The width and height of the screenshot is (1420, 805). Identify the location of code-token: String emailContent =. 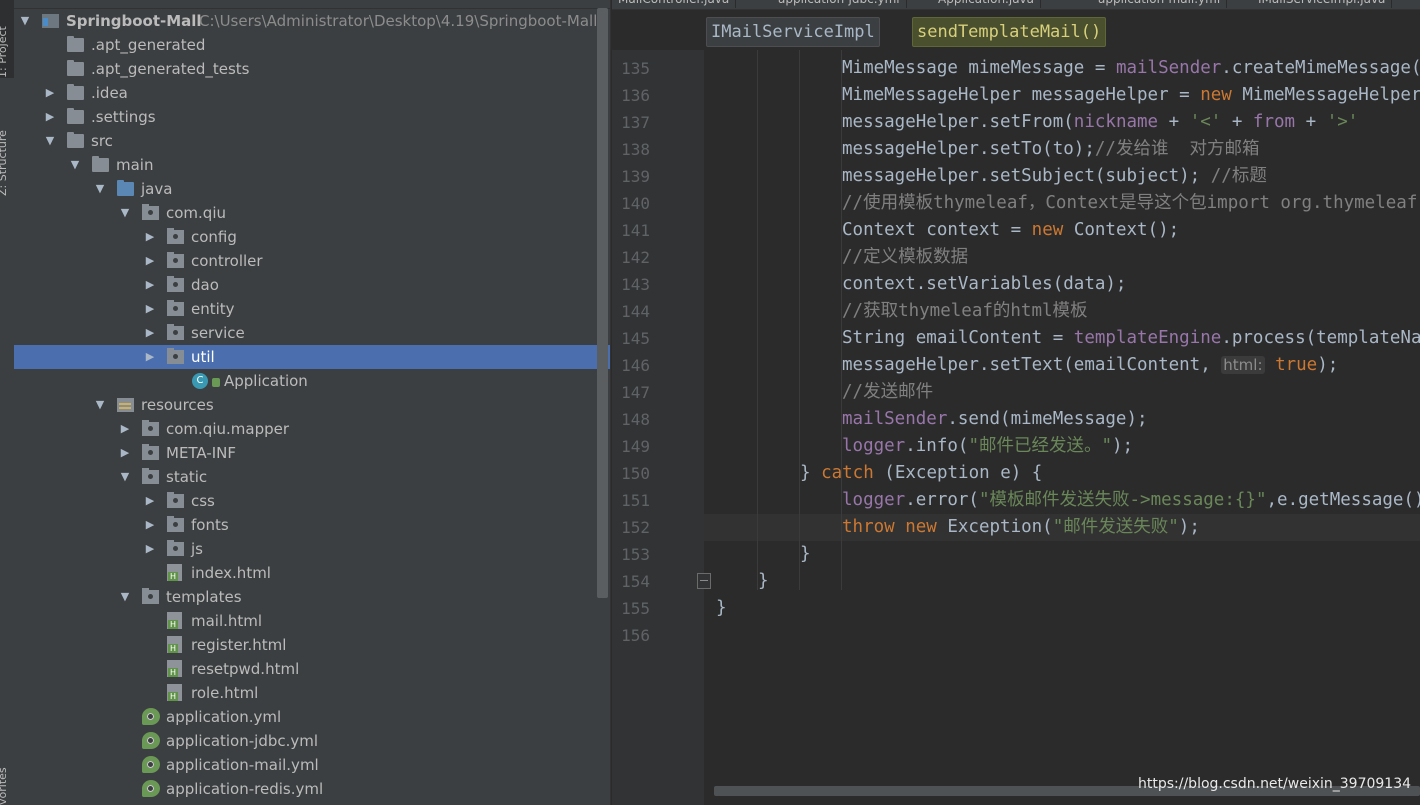
(958, 338).